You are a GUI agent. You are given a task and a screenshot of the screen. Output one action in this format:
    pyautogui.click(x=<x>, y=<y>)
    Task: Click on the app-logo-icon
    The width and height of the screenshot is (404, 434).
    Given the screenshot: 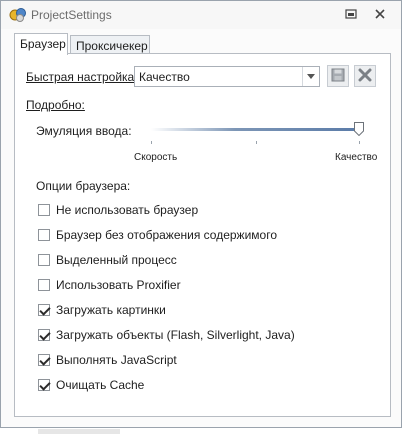 What is the action you would take?
    pyautogui.click(x=18, y=15)
    